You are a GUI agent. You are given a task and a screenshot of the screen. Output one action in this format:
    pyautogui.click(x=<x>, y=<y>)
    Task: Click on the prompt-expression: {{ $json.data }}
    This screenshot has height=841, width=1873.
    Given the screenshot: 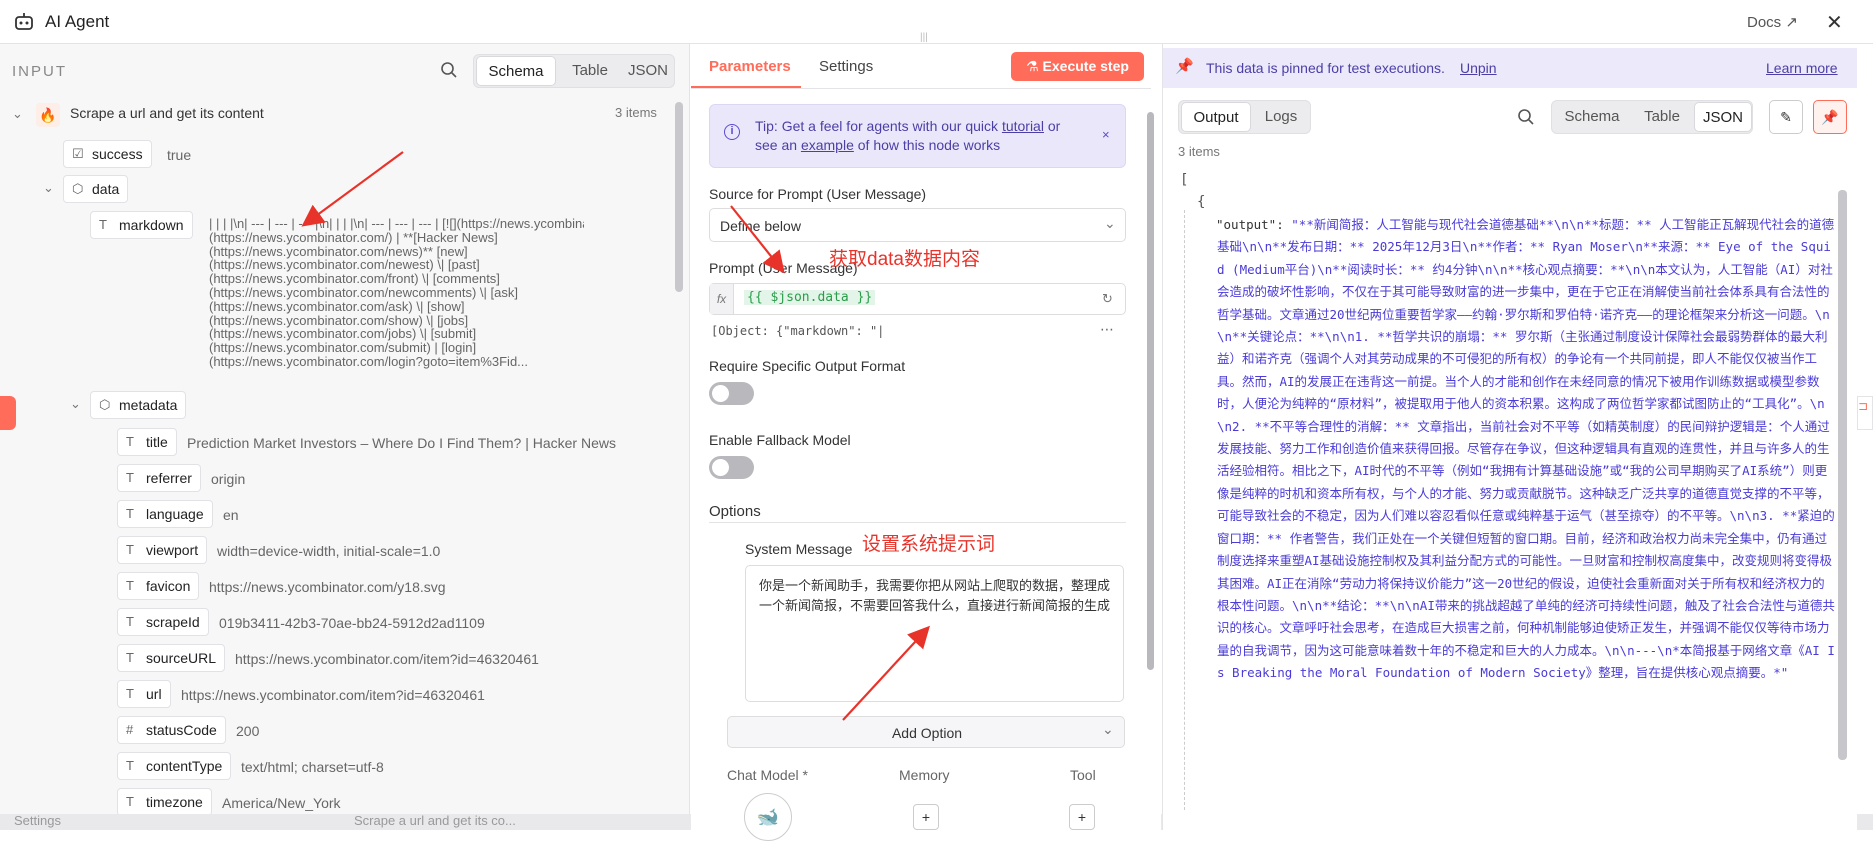 What is the action you would take?
    pyautogui.click(x=810, y=297)
    